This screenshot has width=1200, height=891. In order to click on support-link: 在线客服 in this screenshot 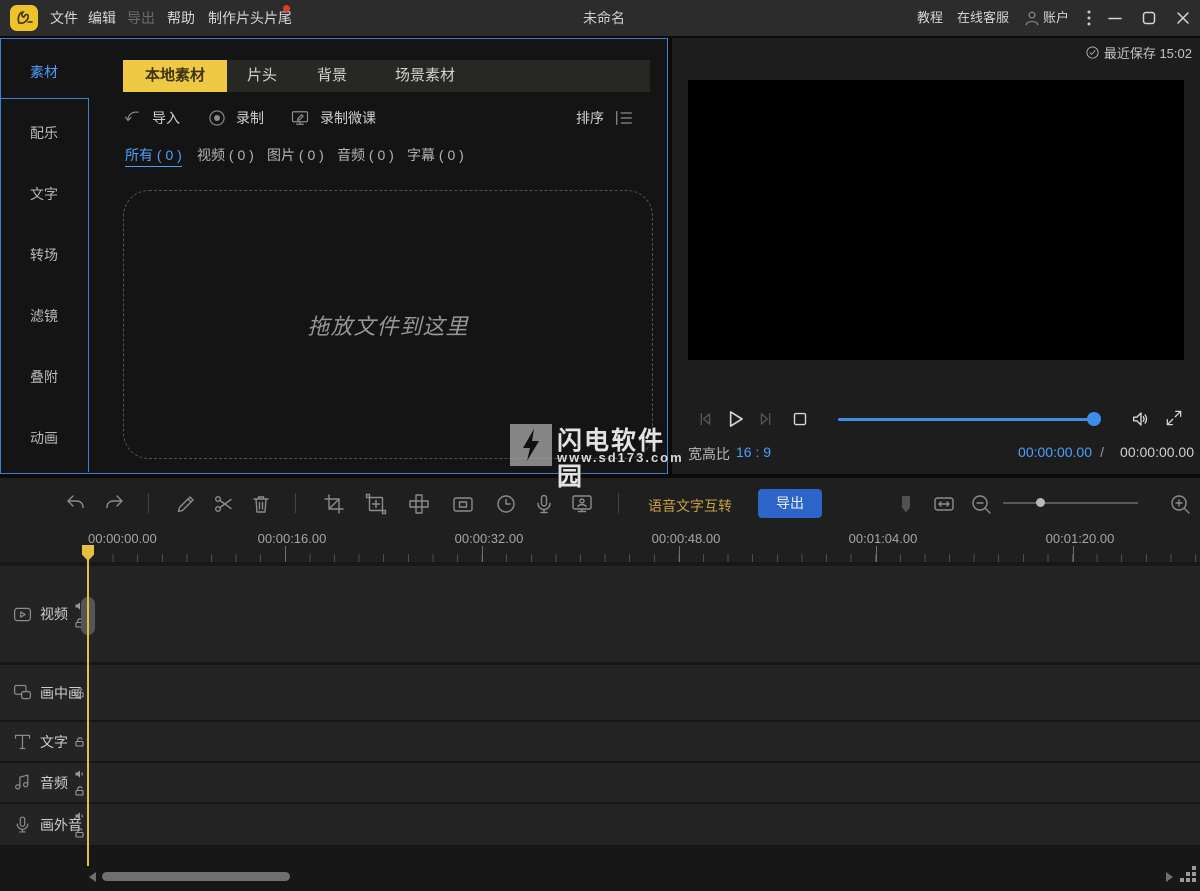, I will do `click(983, 18)`.